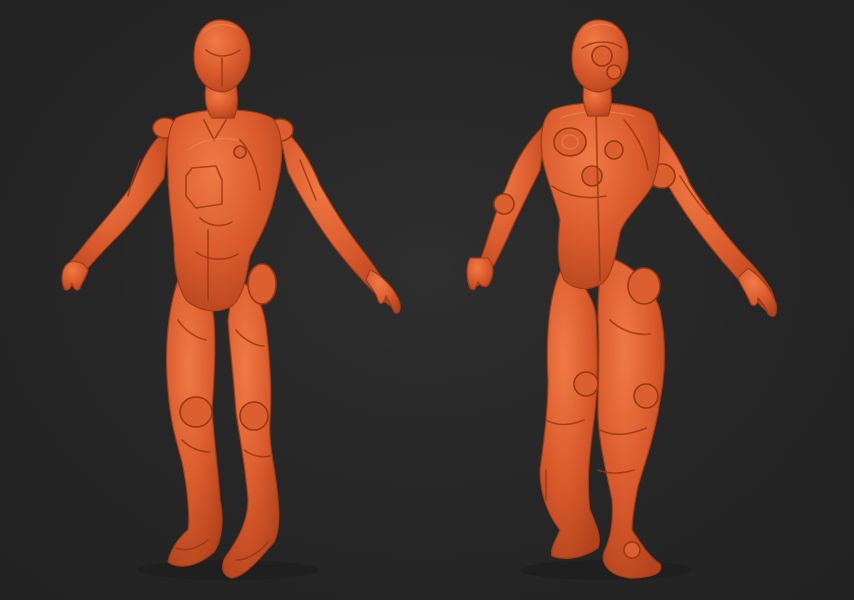 Image resolution: width=854 pixels, height=600 pixels. Describe the element at coordinates (631, 417) in the screenshot. I see `back-right-leg` at that location.